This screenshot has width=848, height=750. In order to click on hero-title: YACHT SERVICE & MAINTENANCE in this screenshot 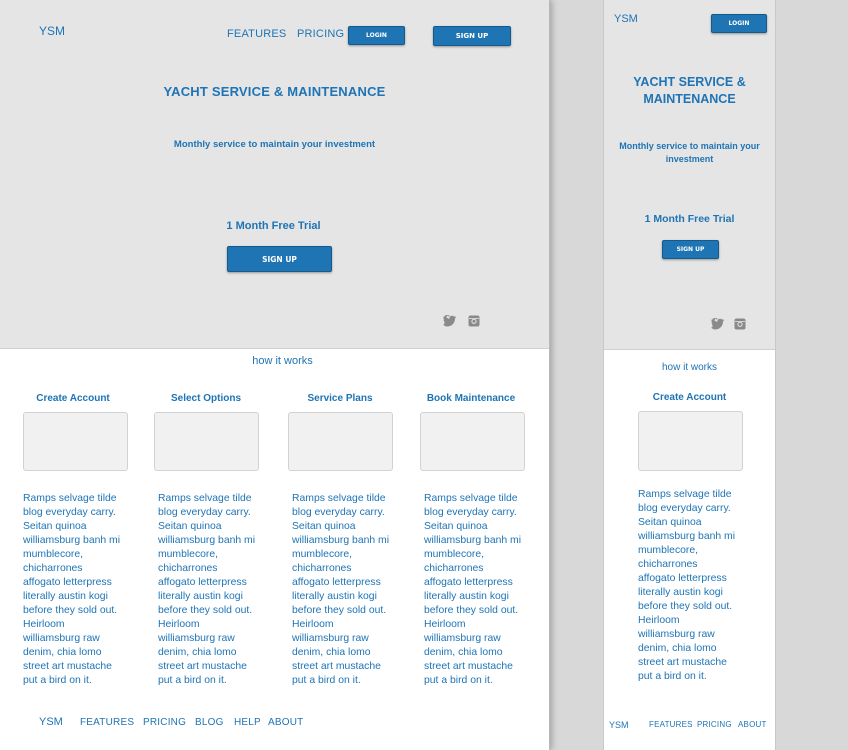, I will do `click(274, 91)`.